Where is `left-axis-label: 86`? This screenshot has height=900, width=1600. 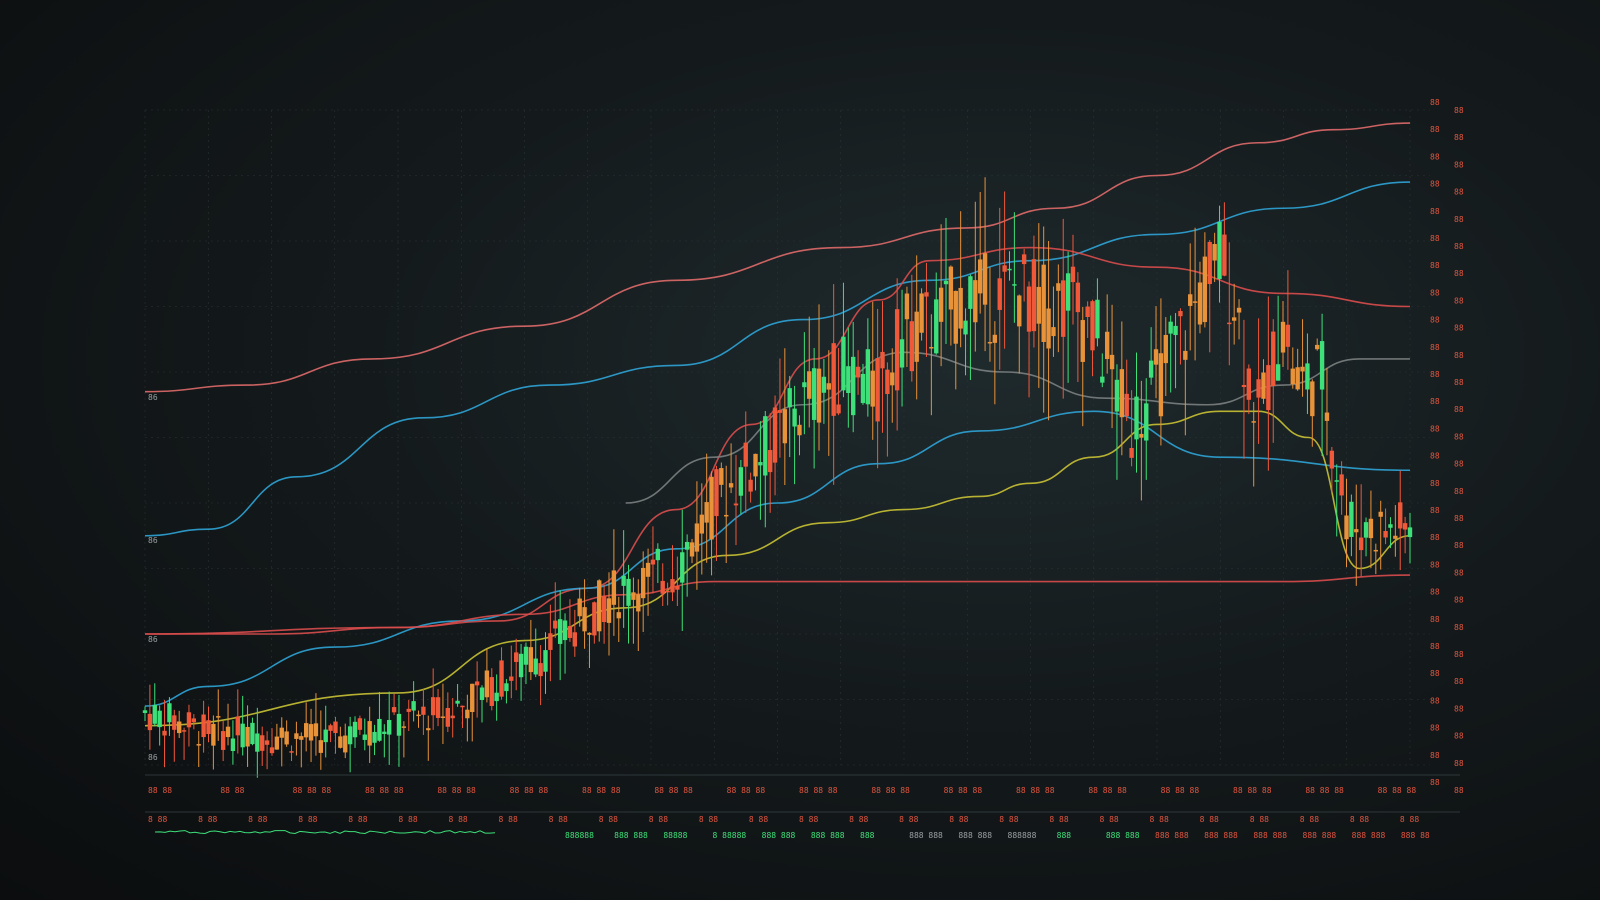 left-axis-label: 86 is located at coordinates (153, 639).